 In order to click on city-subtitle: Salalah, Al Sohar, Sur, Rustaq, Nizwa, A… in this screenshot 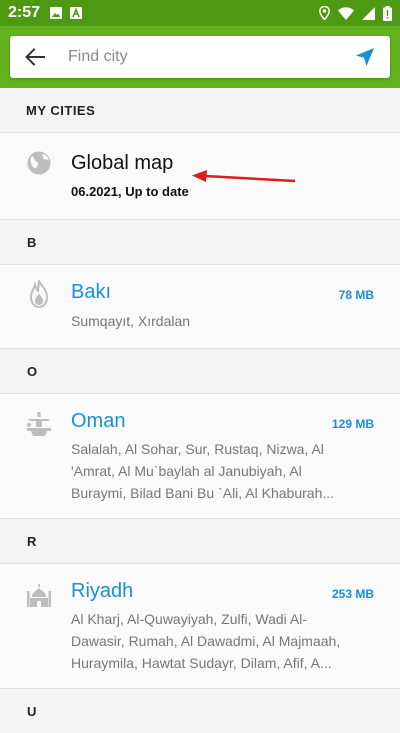, I will do `click(223, 471)`.